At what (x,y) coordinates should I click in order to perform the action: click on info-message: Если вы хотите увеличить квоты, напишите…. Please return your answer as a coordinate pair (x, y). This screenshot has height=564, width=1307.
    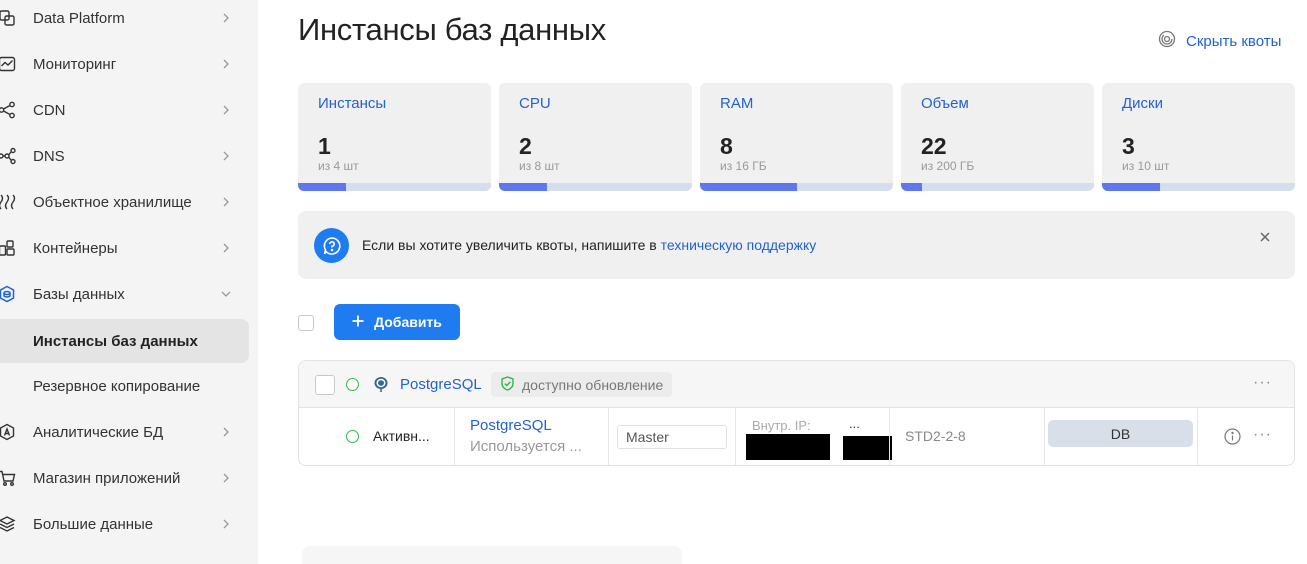
    Looking at the image, I should click on (511, 245).